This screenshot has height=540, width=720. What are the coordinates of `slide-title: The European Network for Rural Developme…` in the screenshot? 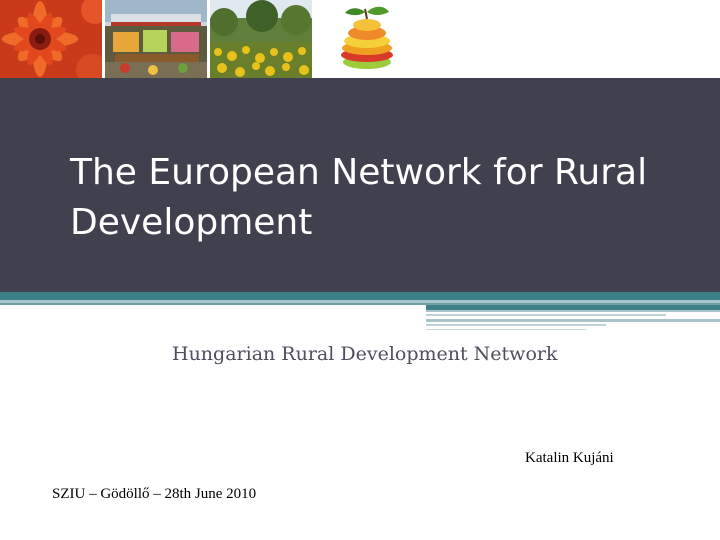 It's located at (359, 197).